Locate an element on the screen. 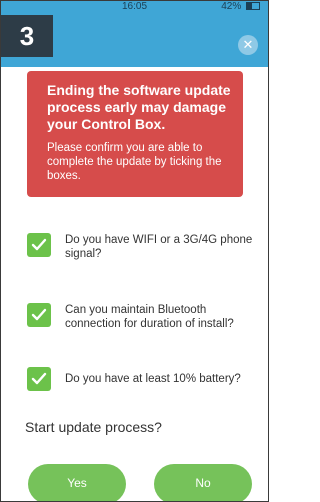 Image resolution: width=320 pixels, height=502 pixels. battery-checkbox is located at coordinates (39, 379).